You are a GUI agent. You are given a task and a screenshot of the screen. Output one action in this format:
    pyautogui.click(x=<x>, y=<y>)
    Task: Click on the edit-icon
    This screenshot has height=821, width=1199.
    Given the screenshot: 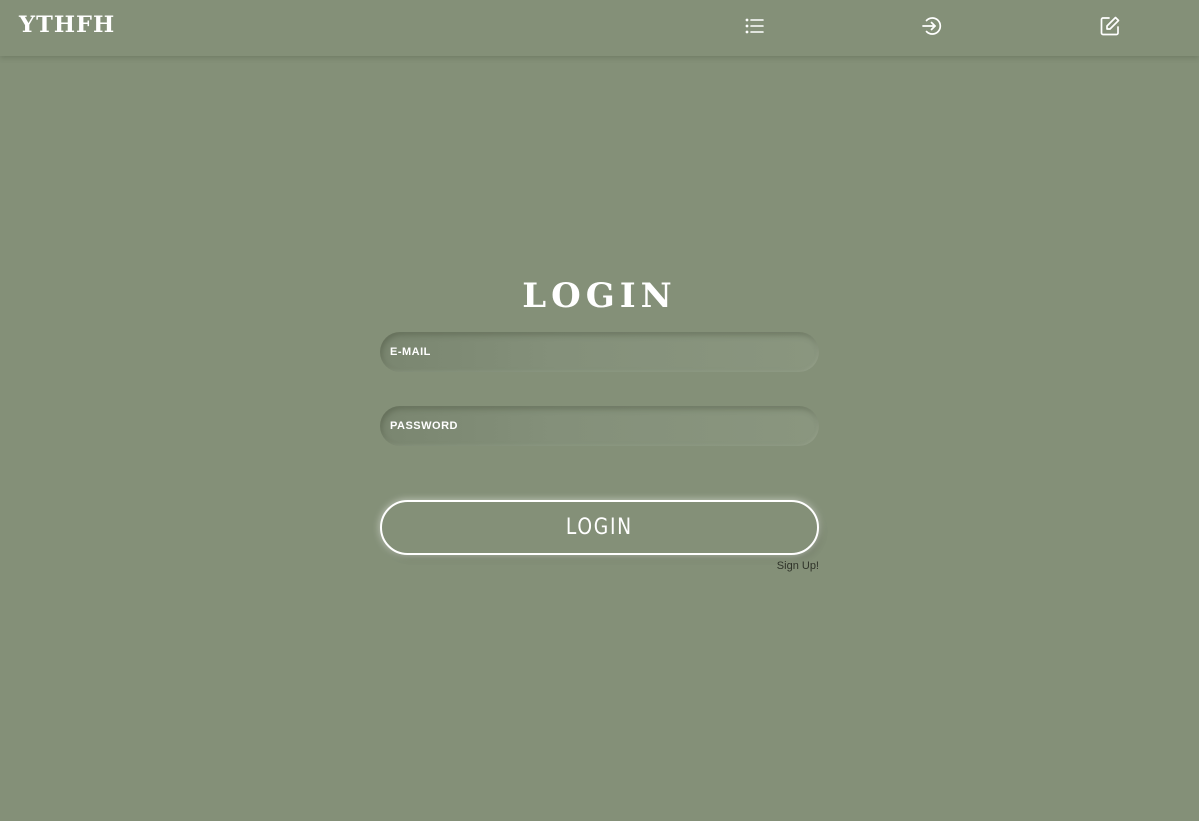 What is the action you would take?
    pyautogui.click(x=1110, y=26)
    